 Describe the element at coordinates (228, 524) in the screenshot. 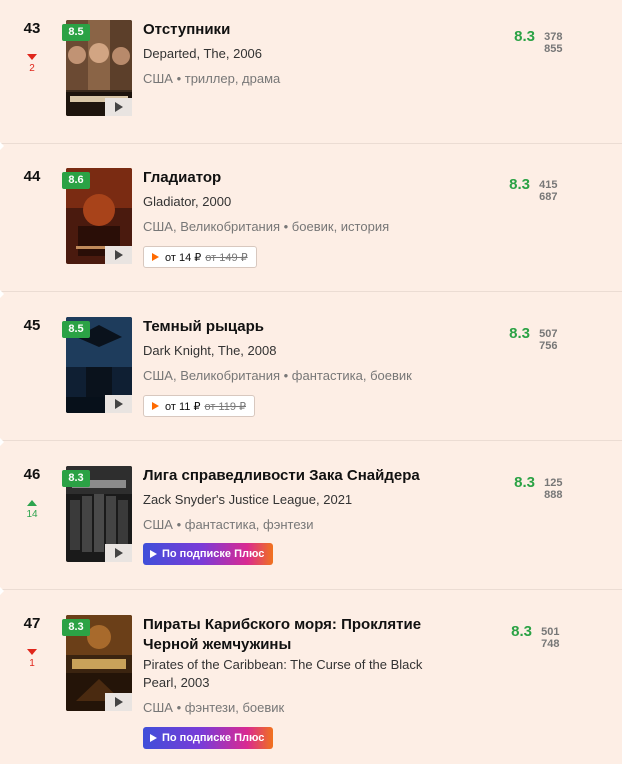

I see `film-meta: США • фантастика, фэнтези` at that location.